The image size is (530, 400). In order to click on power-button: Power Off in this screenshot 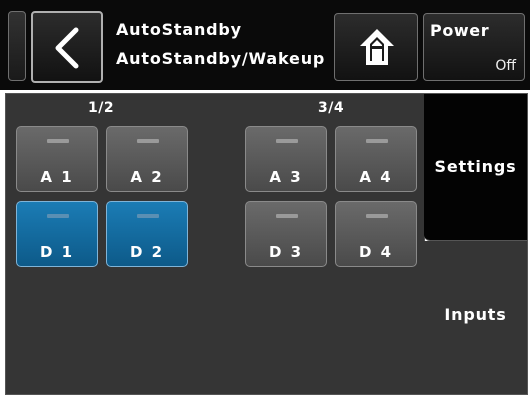, I will do `click(474, 47)`.